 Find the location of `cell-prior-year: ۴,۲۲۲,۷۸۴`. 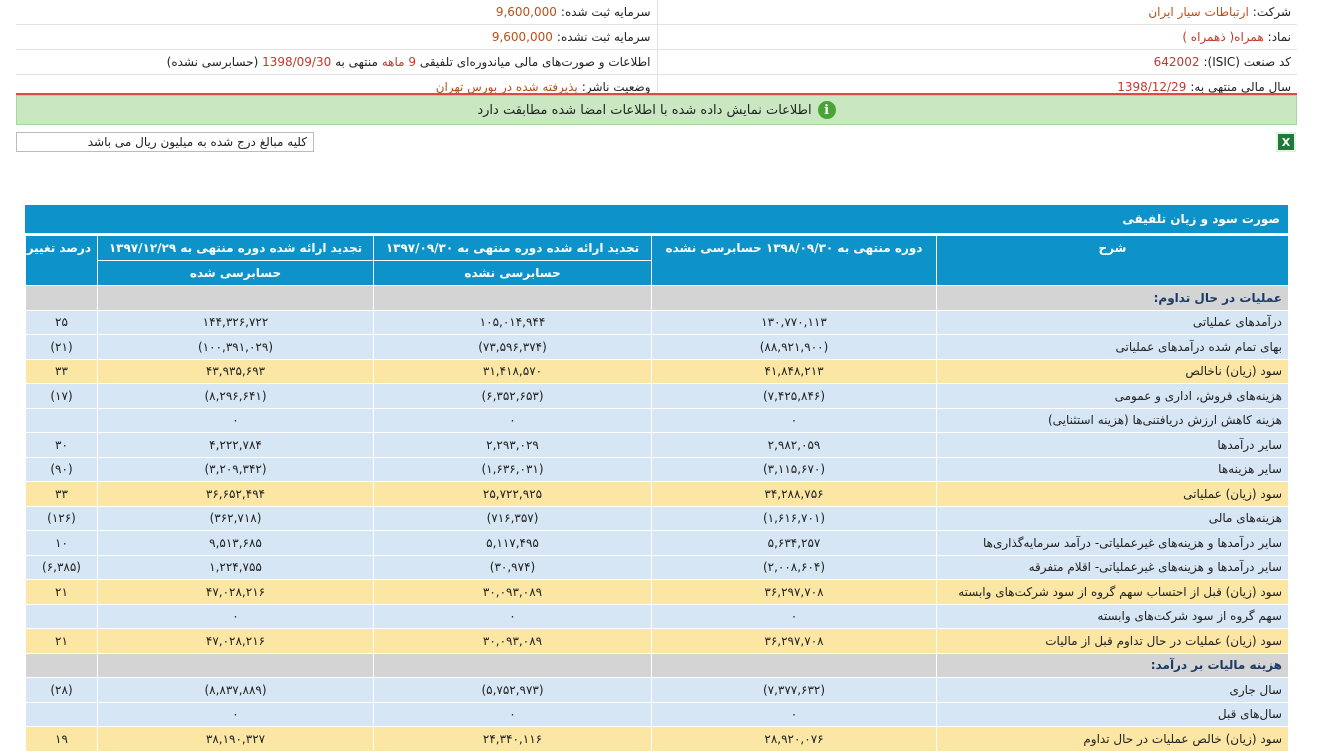

cell-prior-year: ۴,۲۲۲,۷۸۴ is located at coordinates (235, 445).